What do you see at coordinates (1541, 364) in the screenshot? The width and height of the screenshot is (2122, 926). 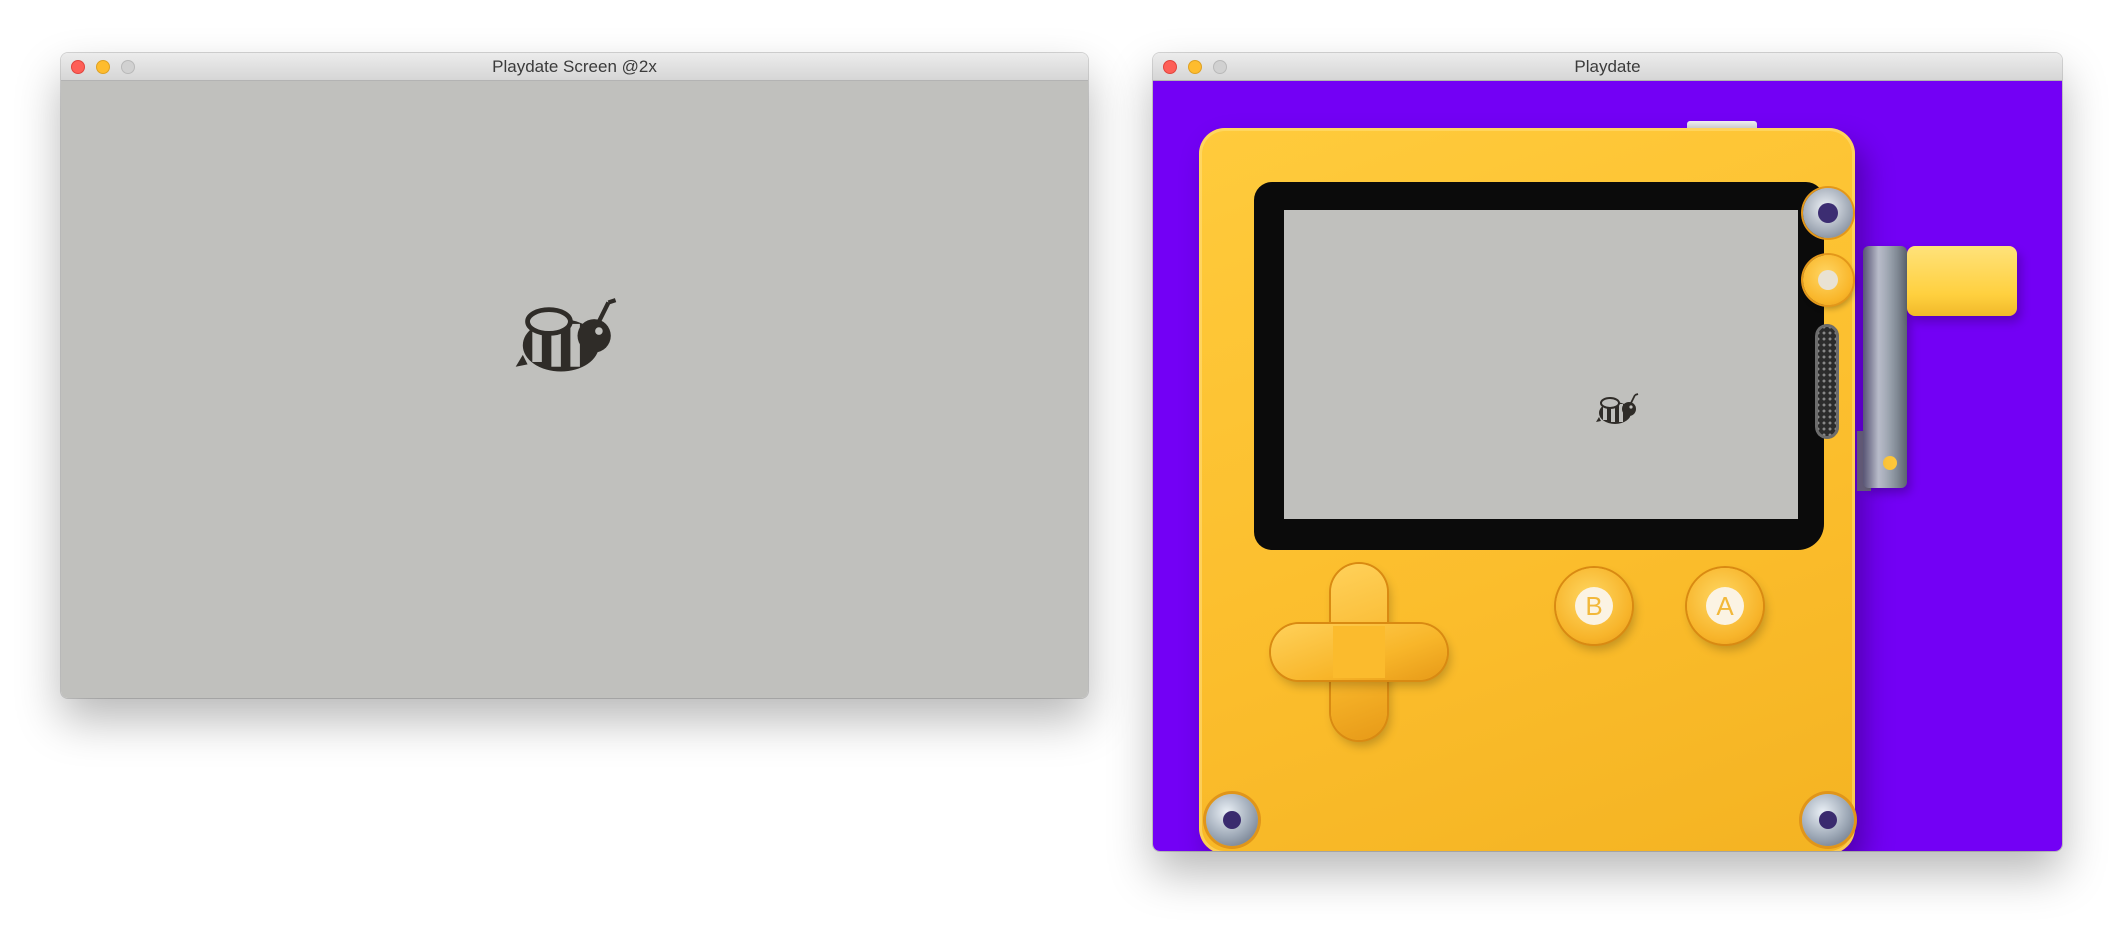 I see `device-screen` at bounding box center [1541, 364].